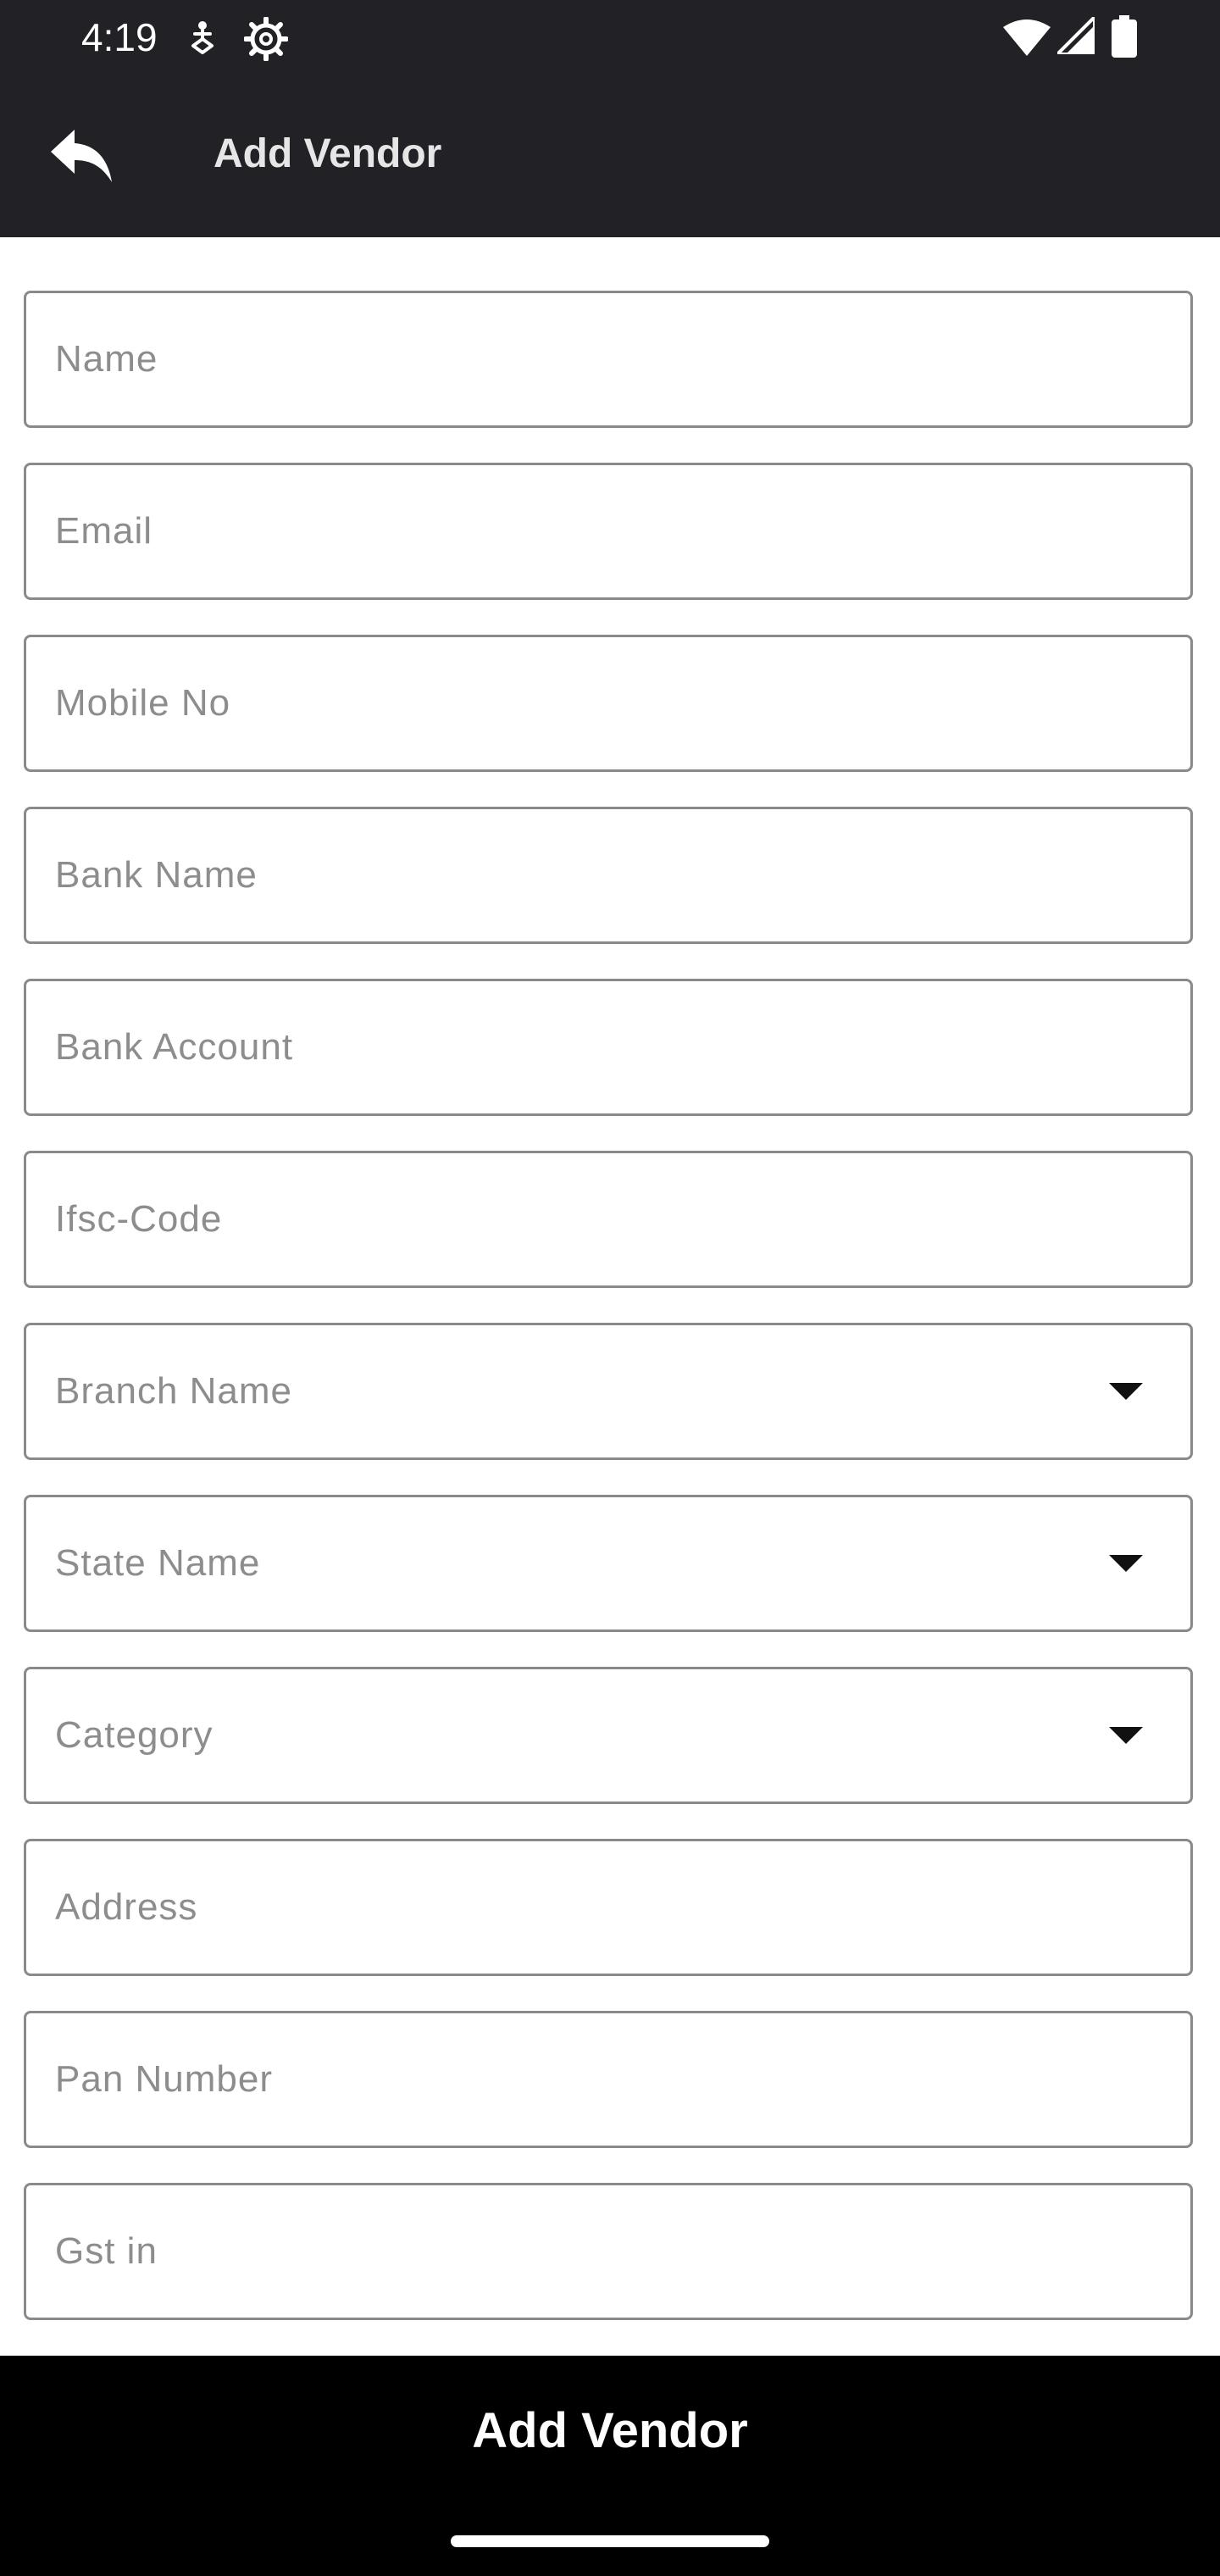 The image size is (1220, 2576). What do you see at coordinates (1124, 36) in the screenshot?
I see `battery-icon` at bounding box center [1124, 36].